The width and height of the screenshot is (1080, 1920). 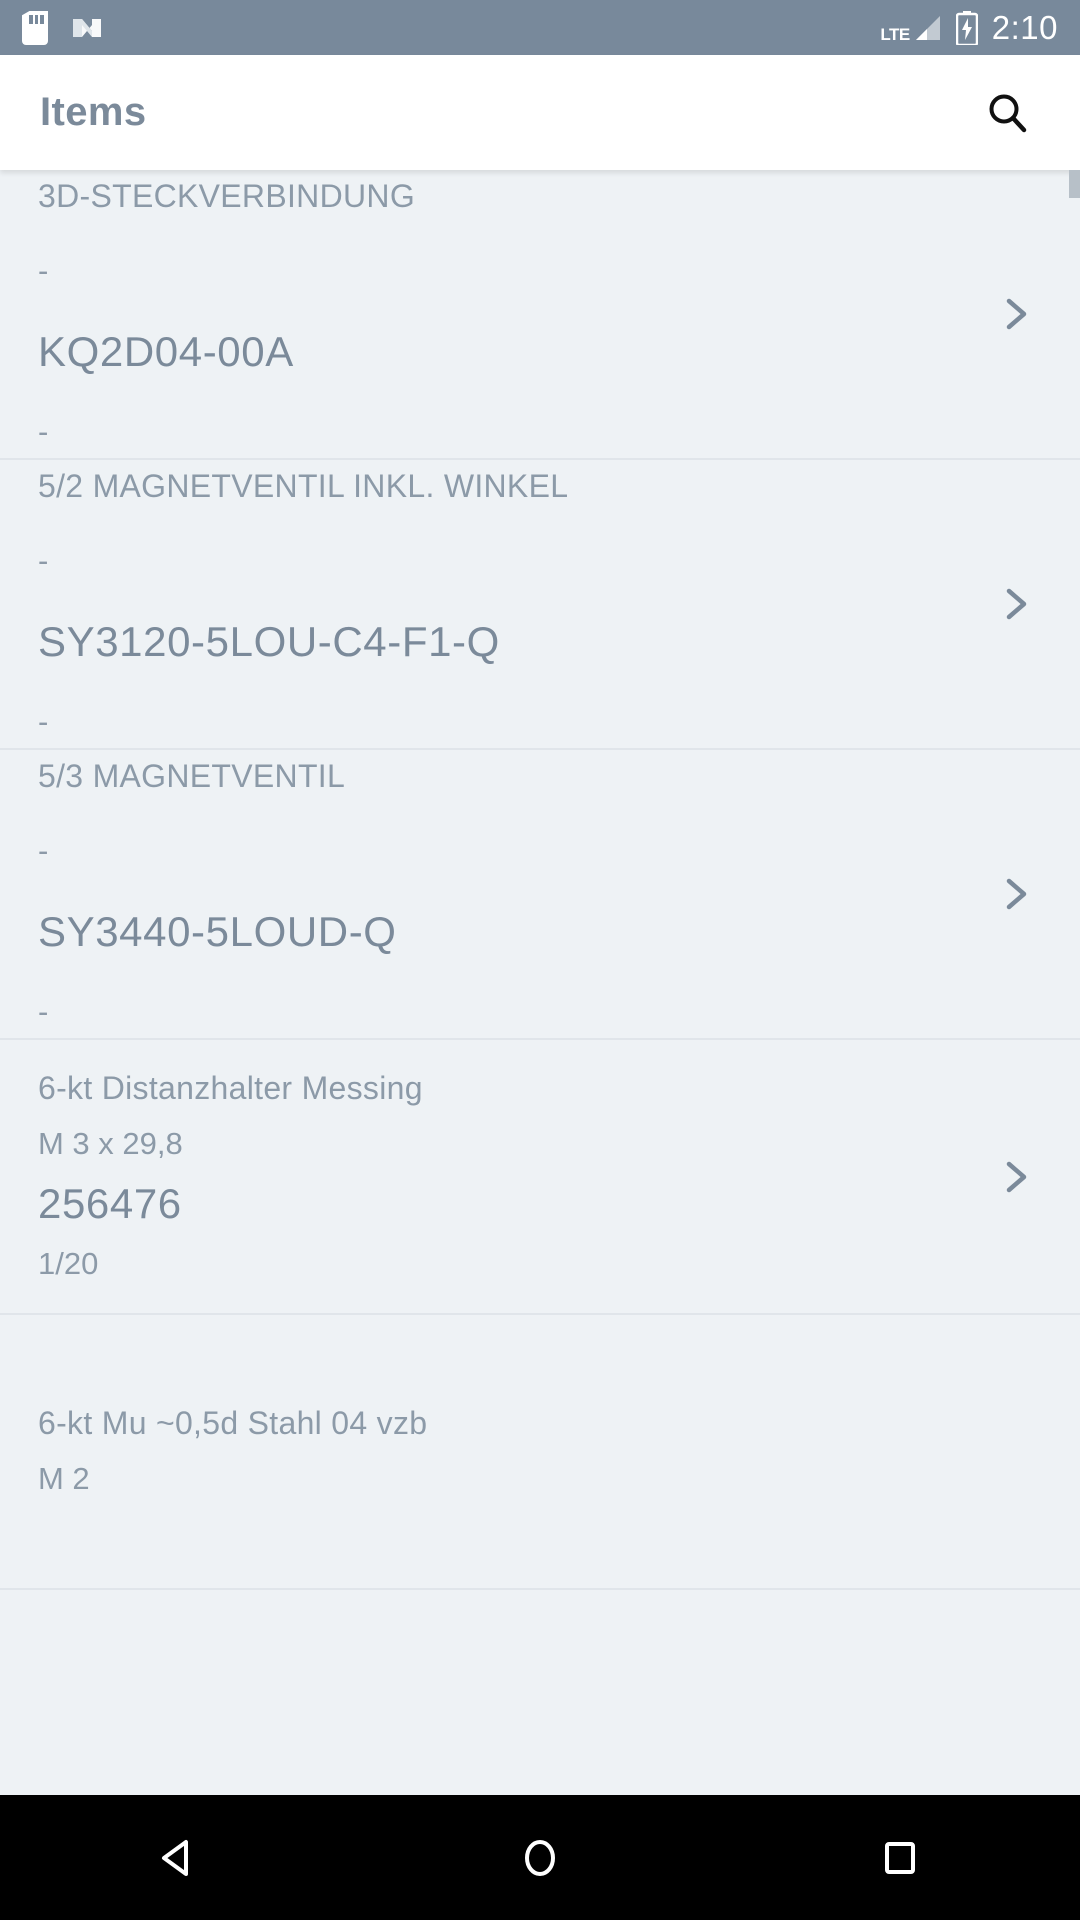 I want to click on back-icon, so click(x=175, y=1857).